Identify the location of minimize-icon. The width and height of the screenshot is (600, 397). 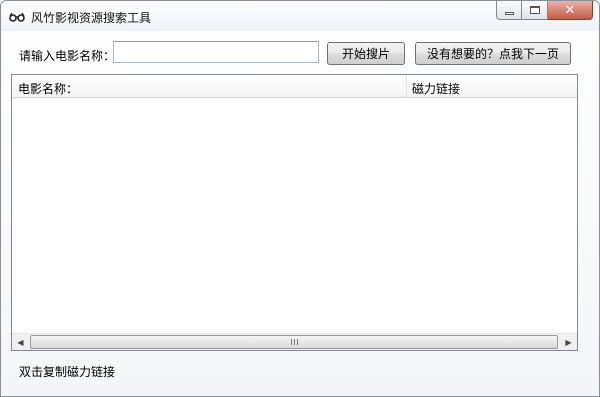
(509, 13).